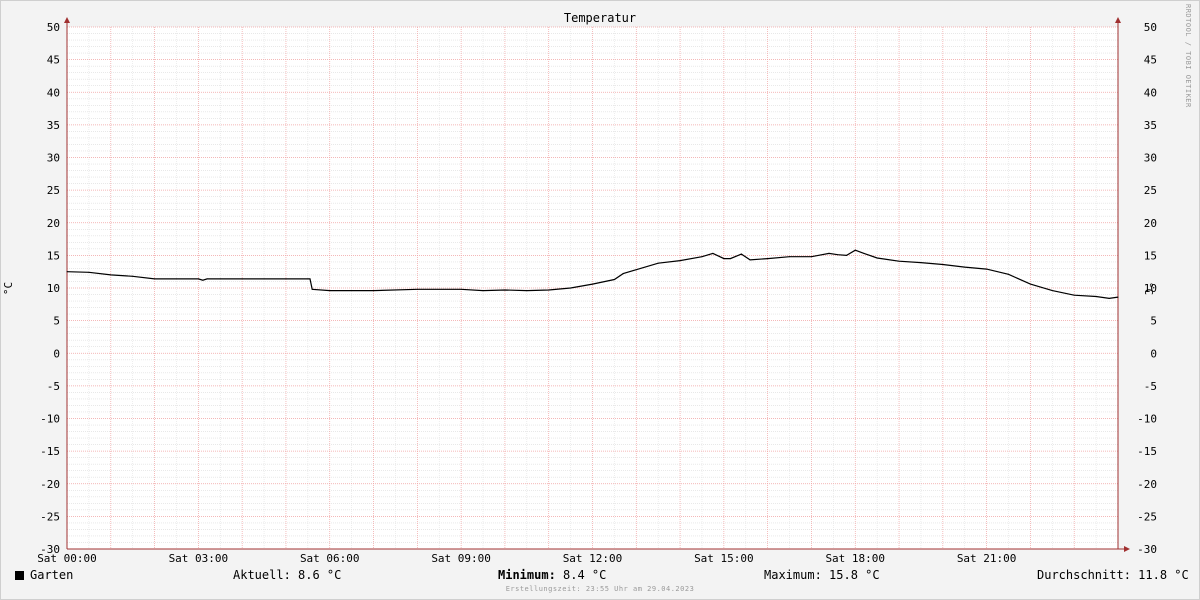 This screenshot has height=600, width=1200. What do you see at coordinates (1150, 223) in the screenshot?
I see `y-tick-label-right: 20` at bounding box center [1150, 223].